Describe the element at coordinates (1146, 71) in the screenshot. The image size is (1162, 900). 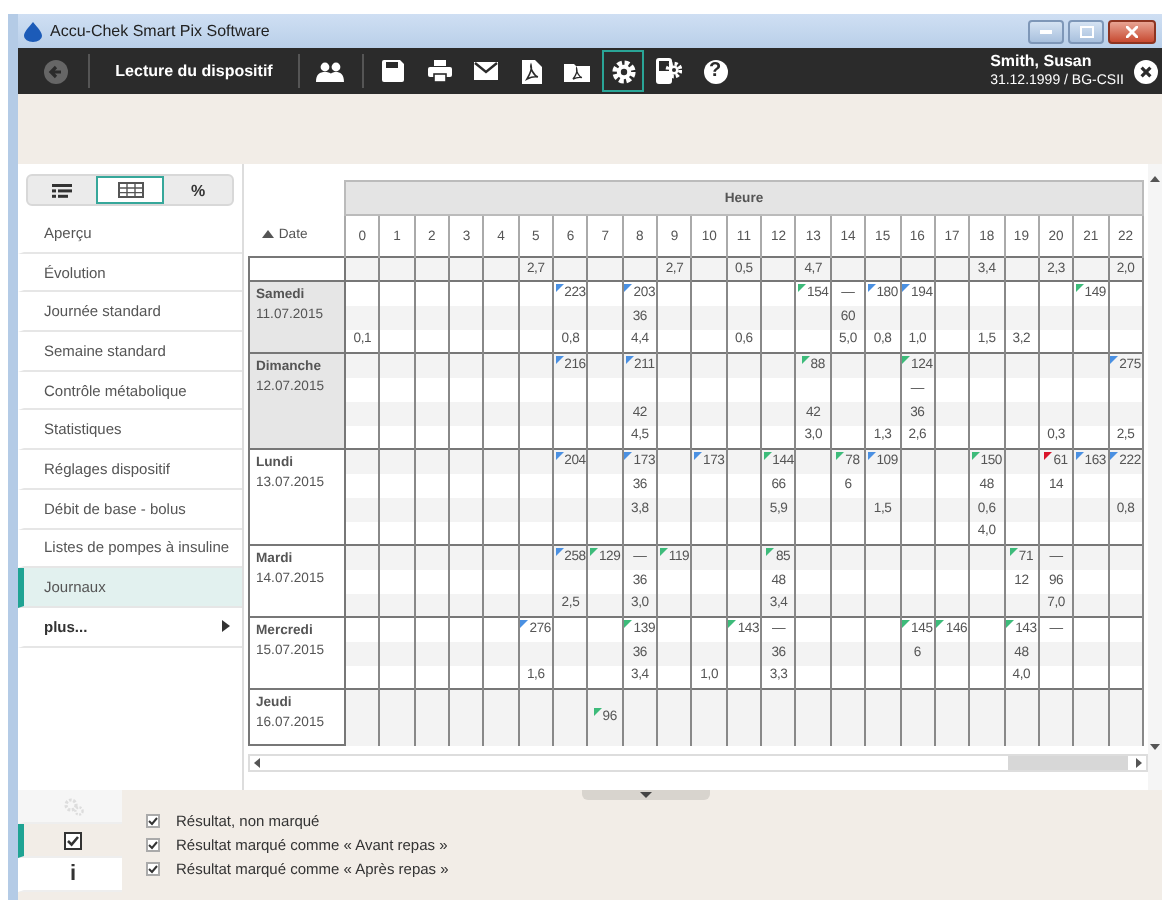
I see `close-patient-button` at that location.